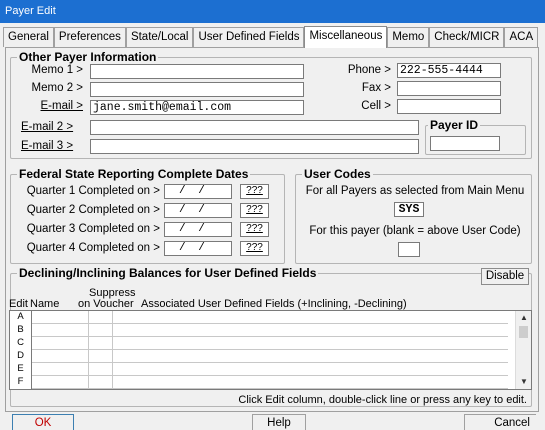 The image size is (545, 430). I want to click on scroll-thumb, so click(523, 332).